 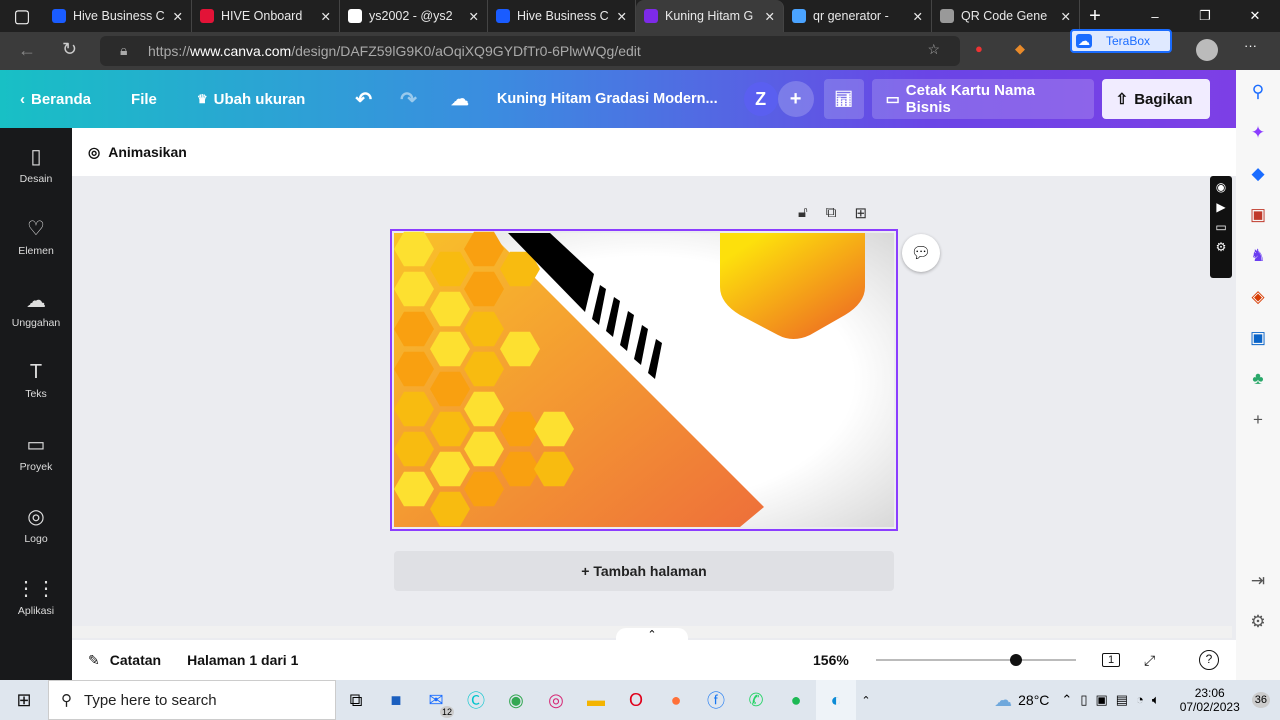 What do you see at coordinates (36, 524) in the screenshot?
I see `sidebar-item-logo: ◎ Logo` at bounding box center [36, 524].